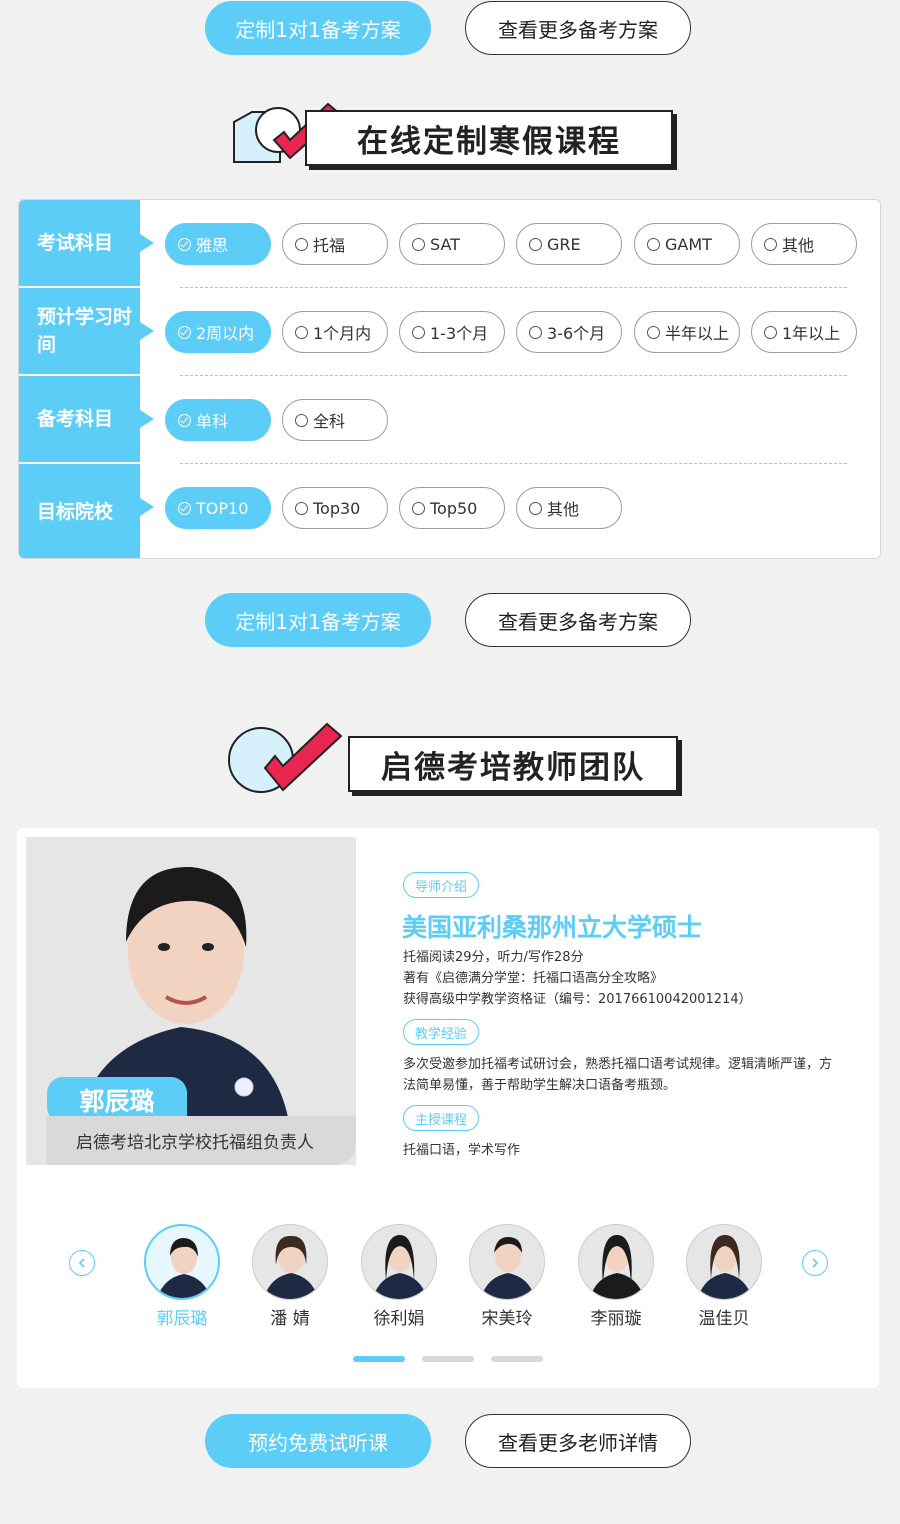  What do you see at coordinates (452, 508) in the screenshot?
I see `option-top50: Top50` at bounding box center [452, 508].